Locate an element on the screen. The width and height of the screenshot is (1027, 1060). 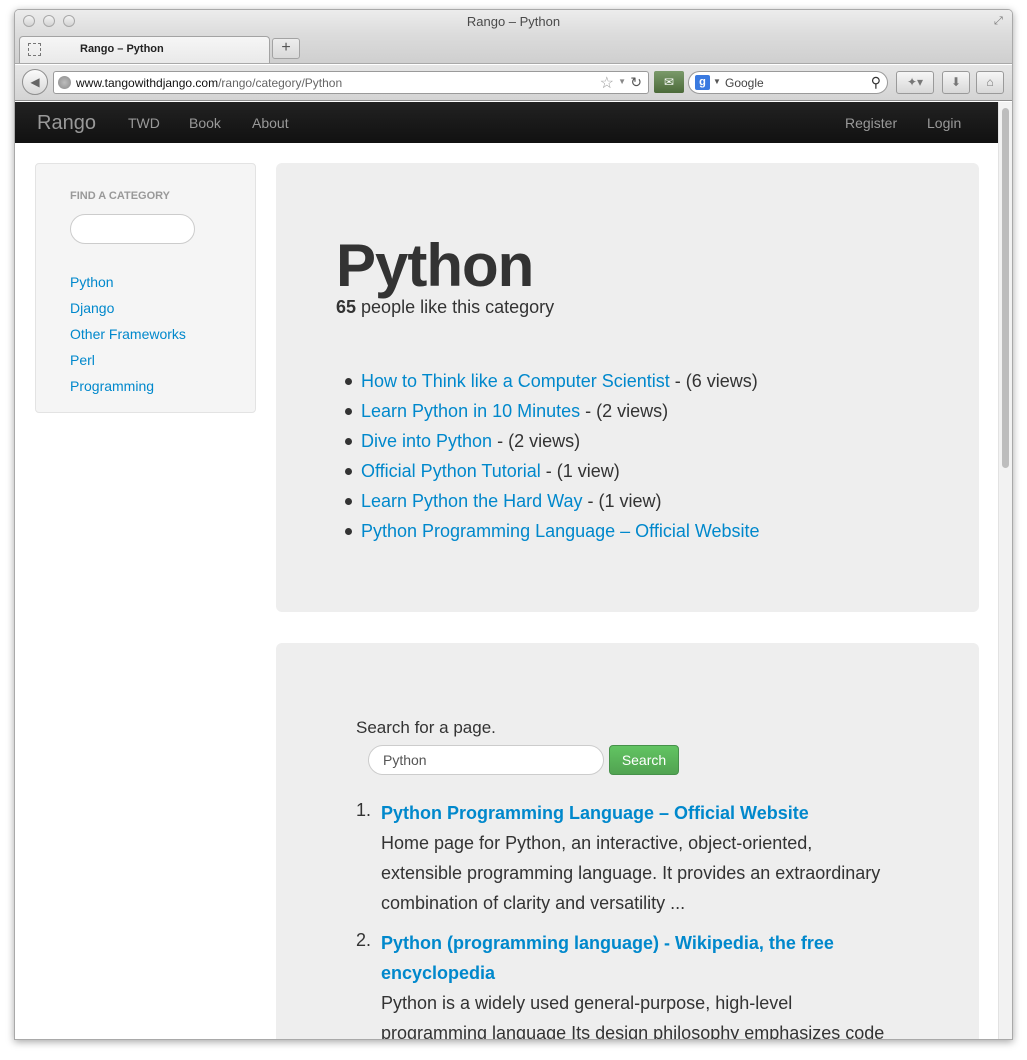
list-item: Learn Python in 10 Minutes - (2 views) is located at coordinates (552, 411).